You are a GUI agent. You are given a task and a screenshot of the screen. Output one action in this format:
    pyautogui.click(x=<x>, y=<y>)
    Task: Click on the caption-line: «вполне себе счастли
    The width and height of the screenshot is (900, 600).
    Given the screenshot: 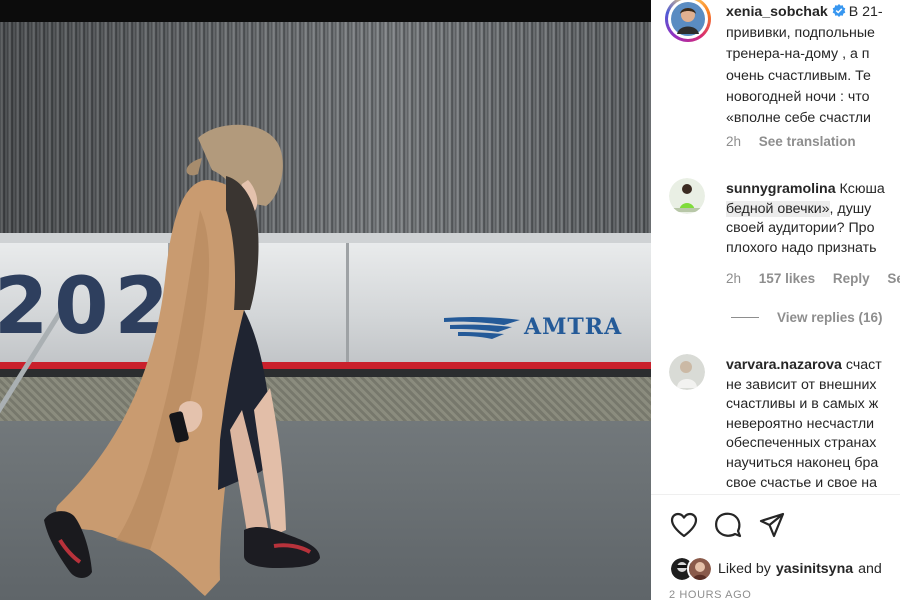 What is the action you would take?
    pyautogui.click(x=798, y=118)
    